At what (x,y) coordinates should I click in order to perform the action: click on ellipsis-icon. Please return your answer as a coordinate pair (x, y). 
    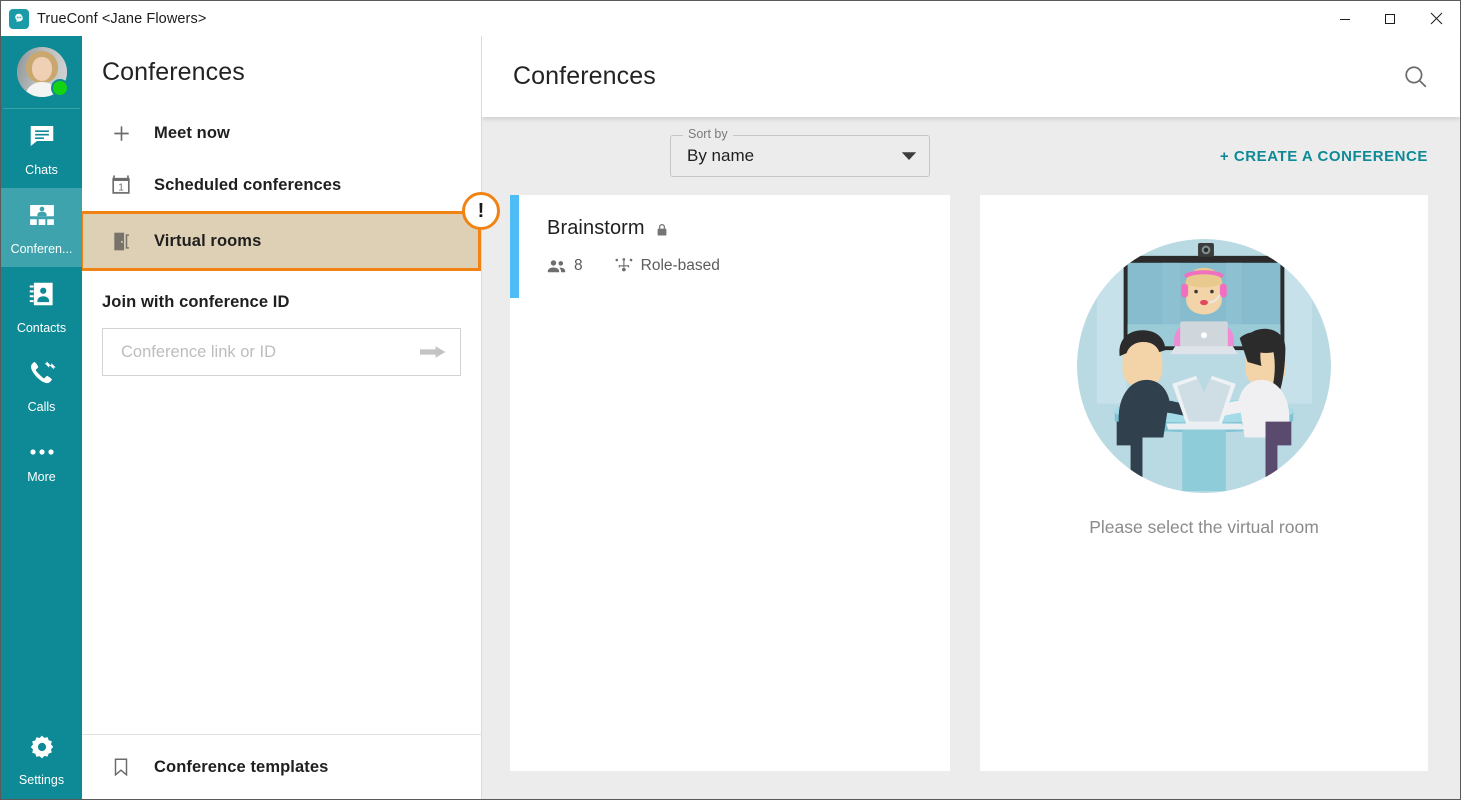
    Looking at the image, I should click on (42, 454).